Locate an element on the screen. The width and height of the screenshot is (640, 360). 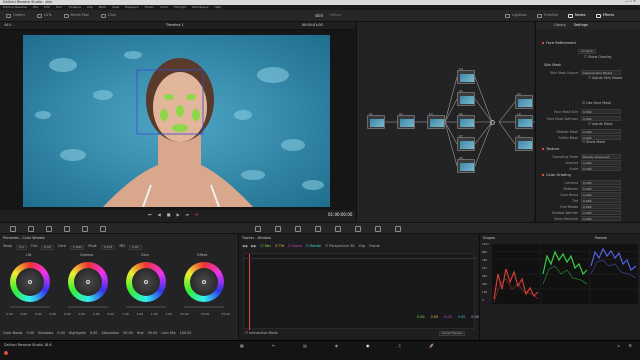
timeline-name: Timeline 1 is located at coordinates (175, 25).